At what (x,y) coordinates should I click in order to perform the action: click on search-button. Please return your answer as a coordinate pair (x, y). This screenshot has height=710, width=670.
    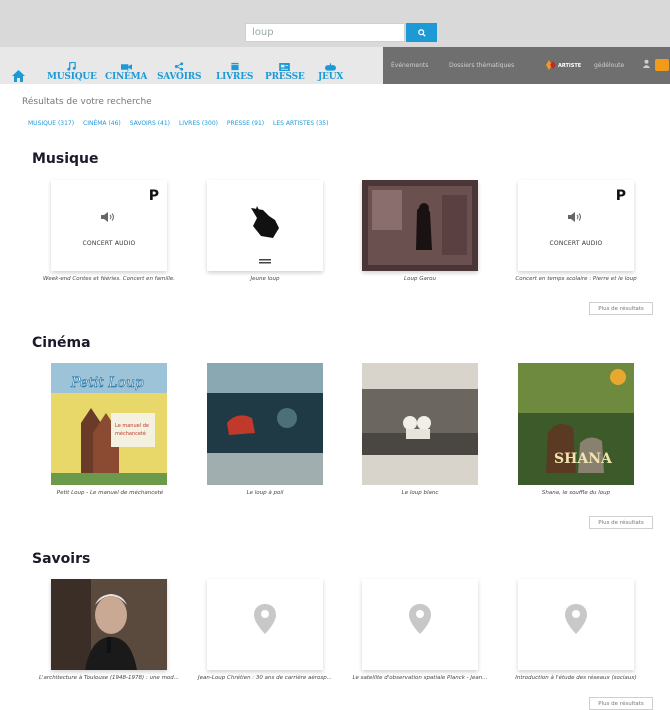
    Looking at the image, I should click on (421, 32).